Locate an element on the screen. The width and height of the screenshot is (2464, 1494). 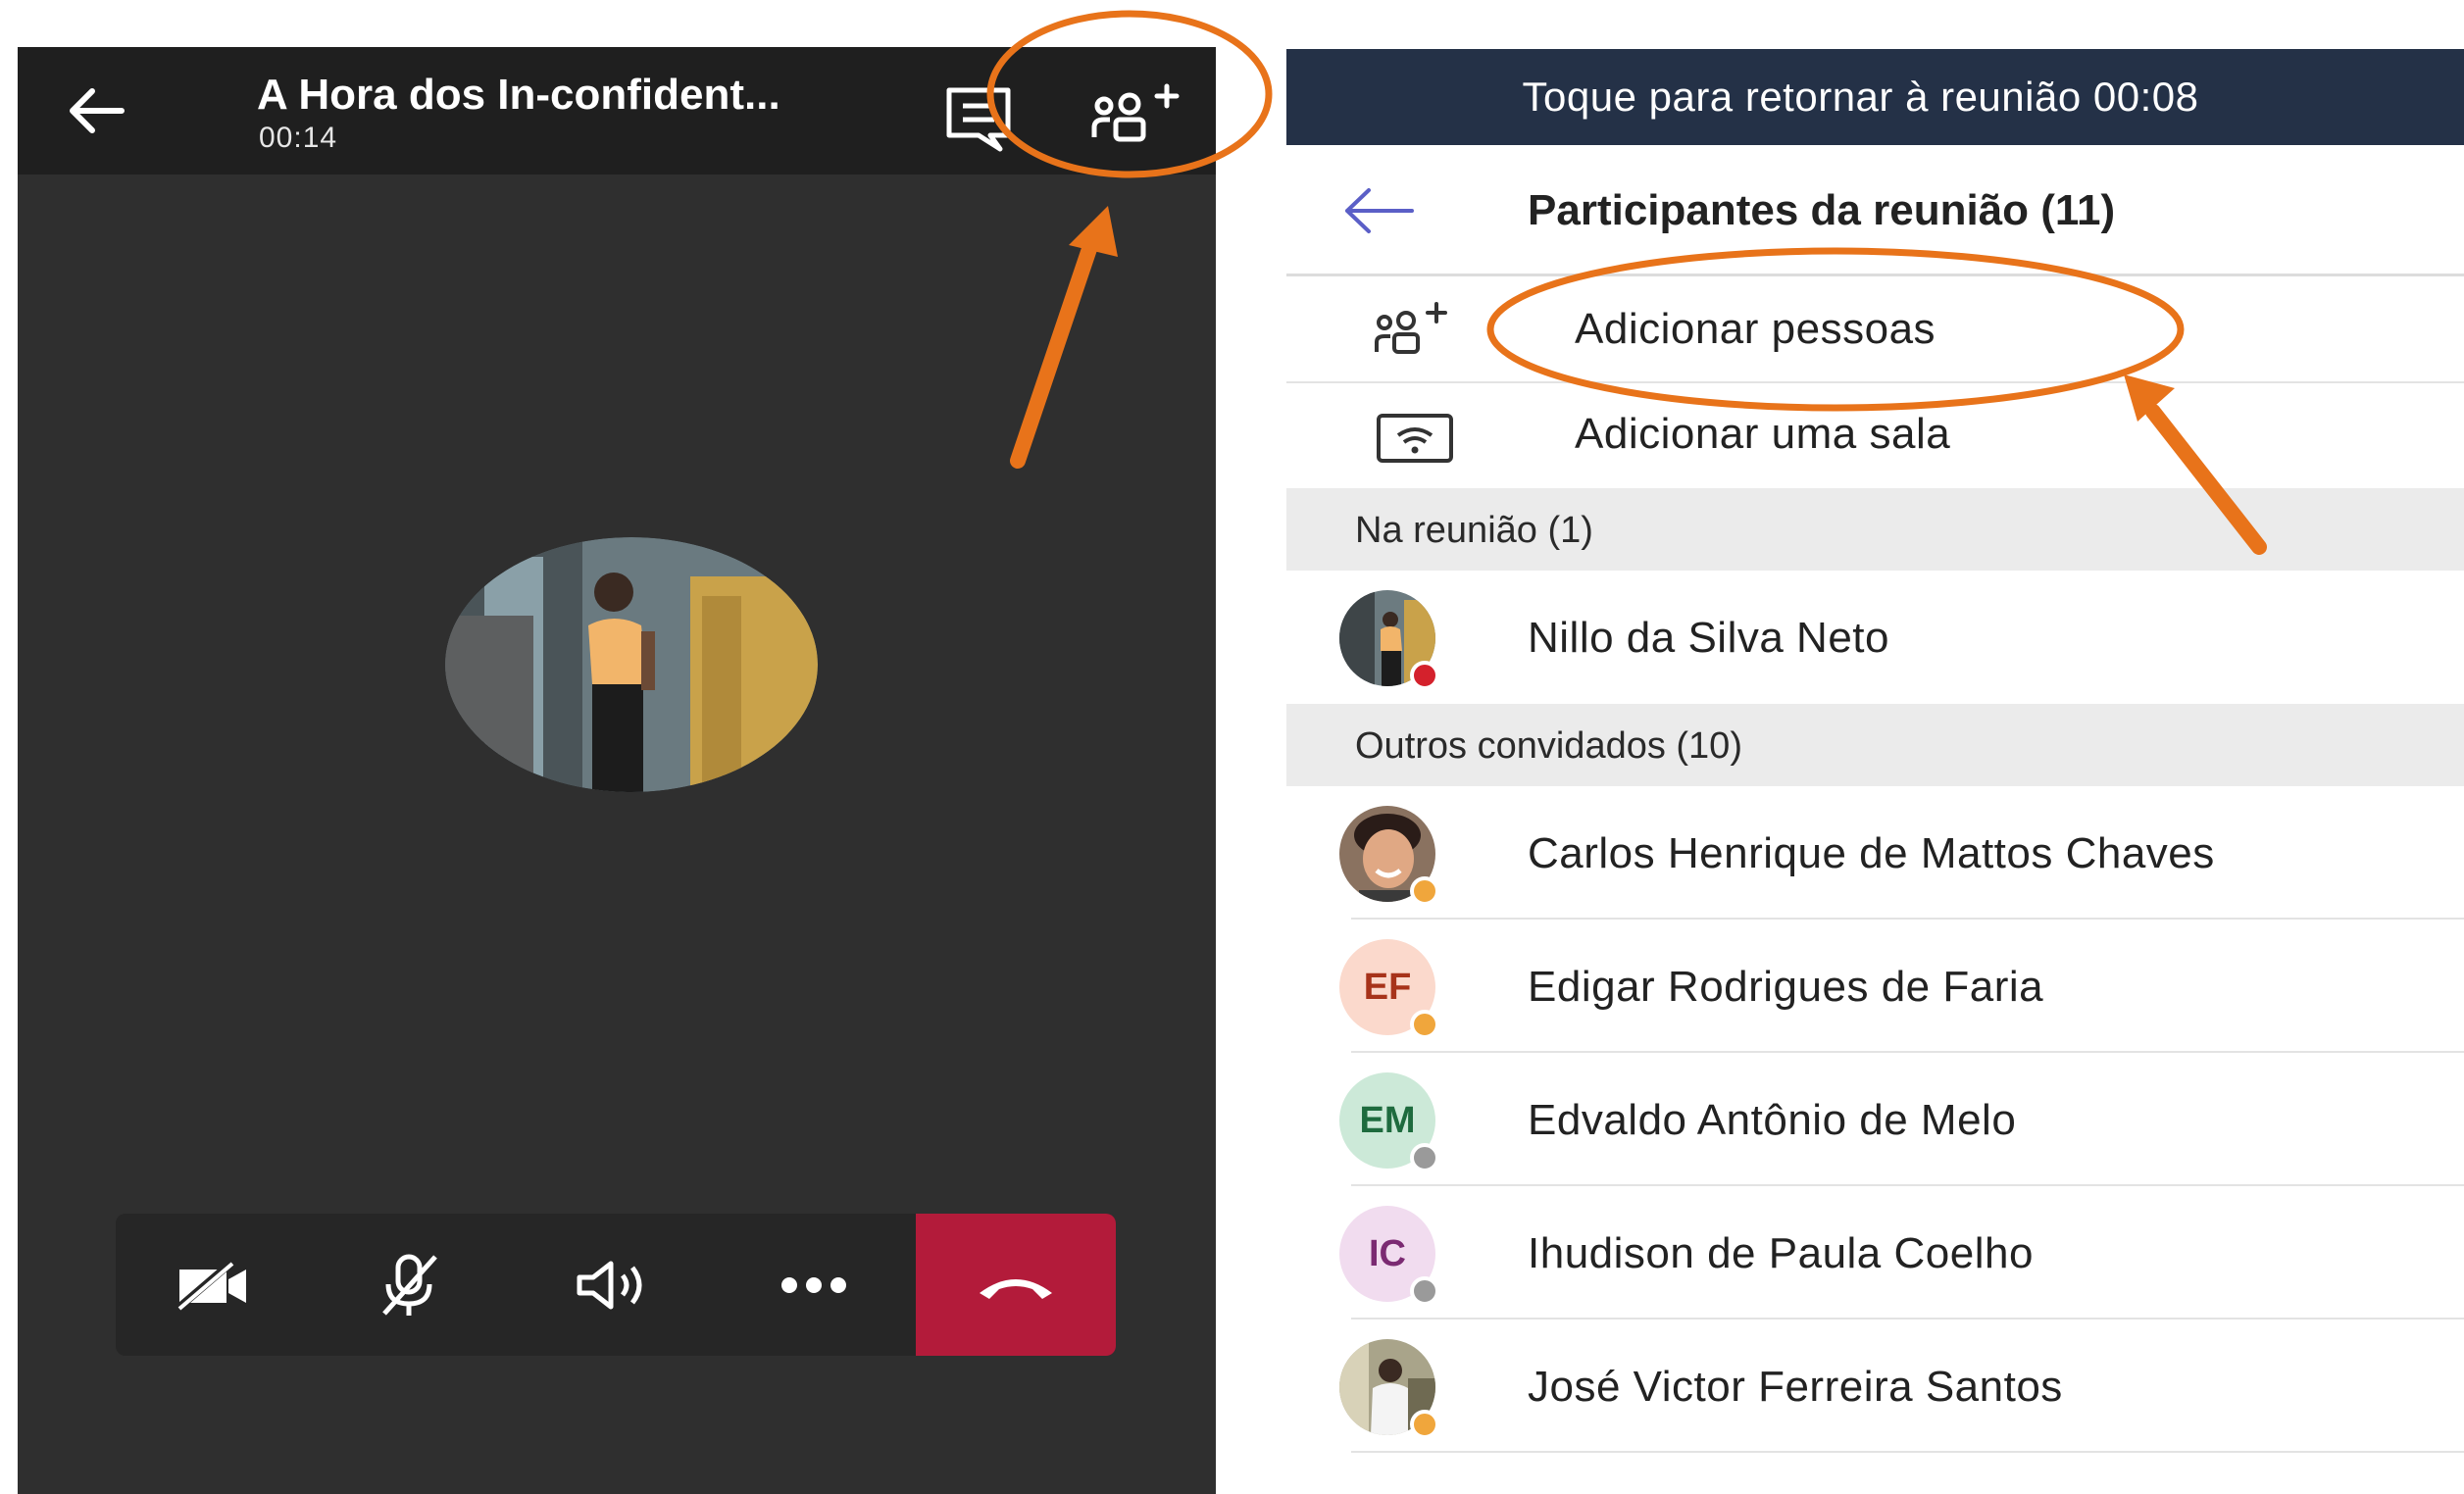
add-room-action: Adicionar uma sala is located at coordinates (1875, 436).